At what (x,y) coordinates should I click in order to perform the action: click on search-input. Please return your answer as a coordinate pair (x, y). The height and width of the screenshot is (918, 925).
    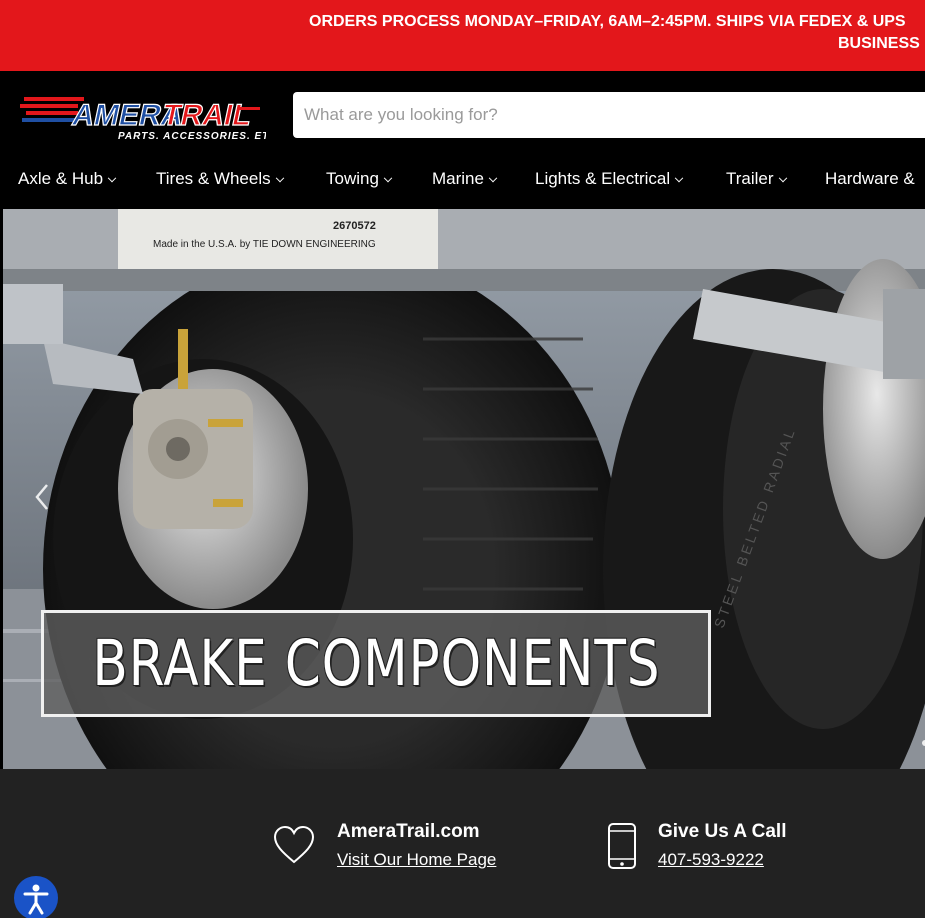
    Looking at the image, I should click on (609, 115).